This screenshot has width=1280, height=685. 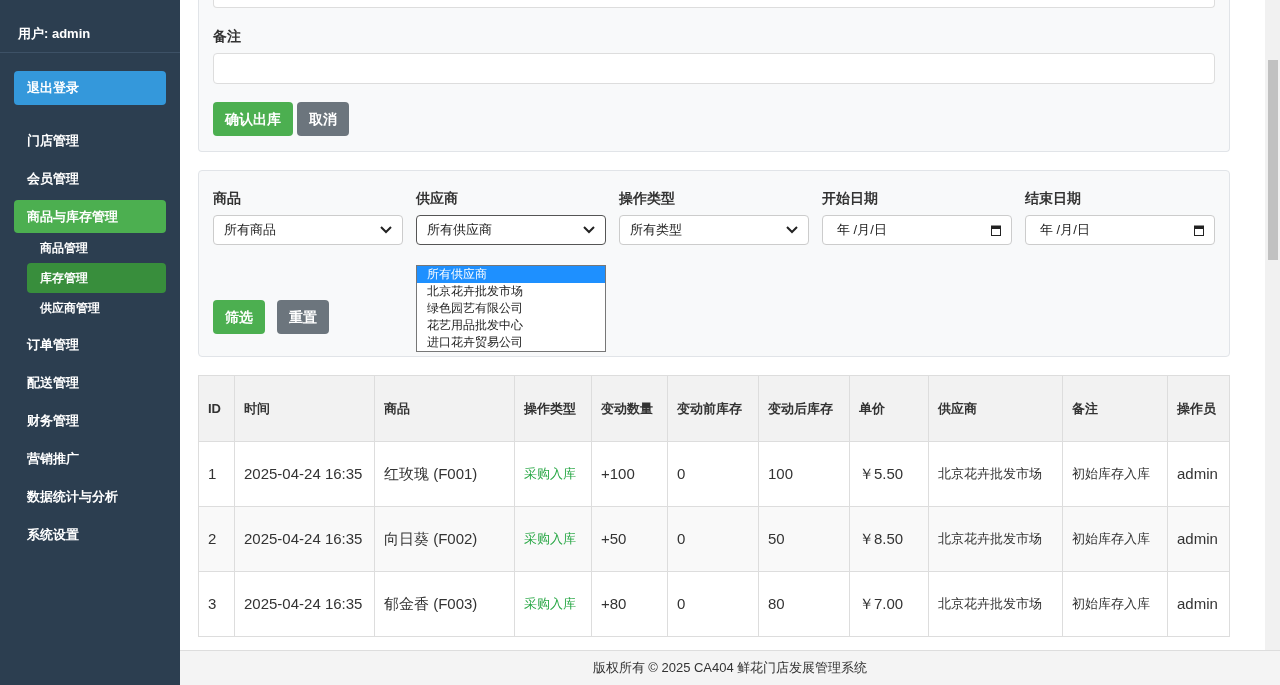 I want to click on table-cell: ￥8.50, so click(x=889, y=539).